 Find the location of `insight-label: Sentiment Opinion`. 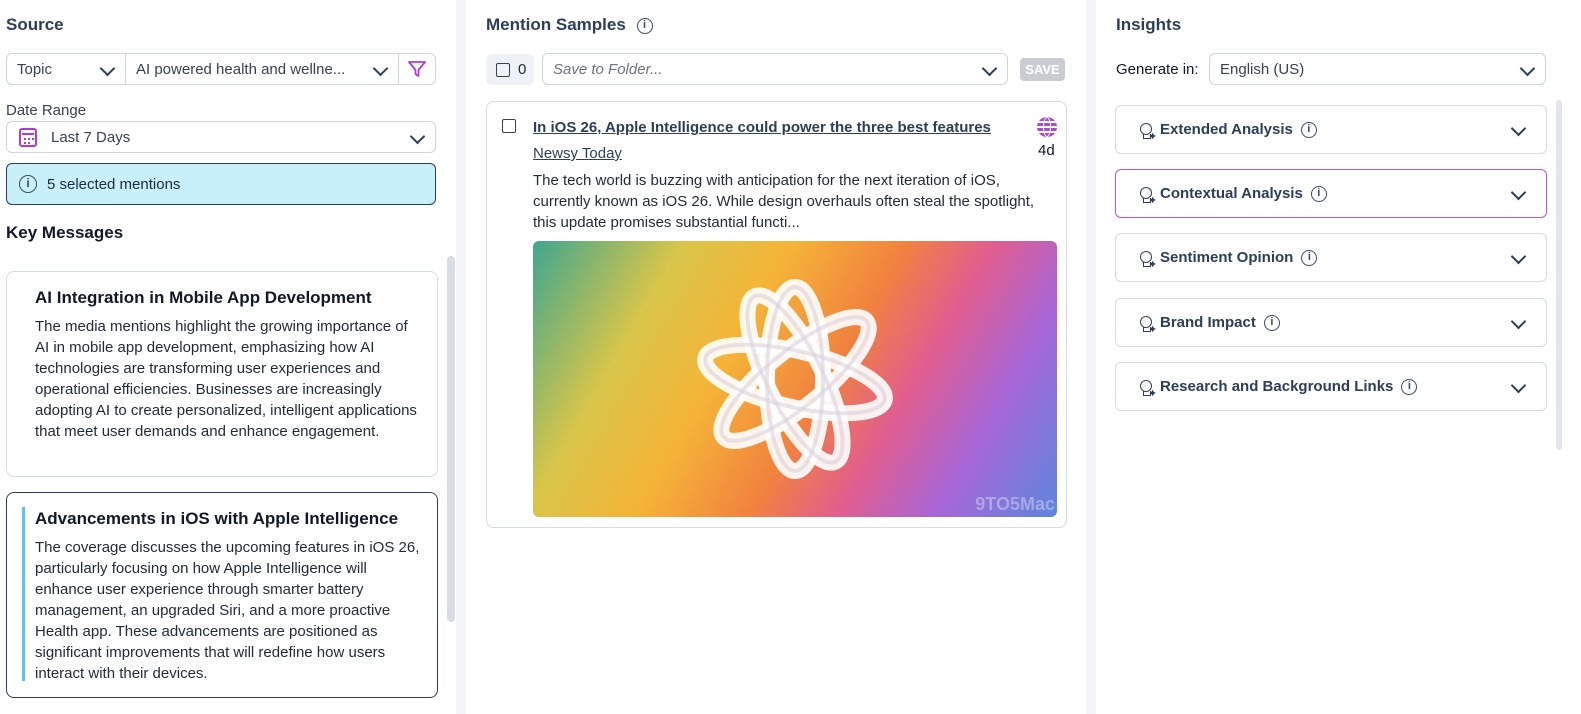

insight-label: Sentiment Opinion is located at coordinates (1227, 257).